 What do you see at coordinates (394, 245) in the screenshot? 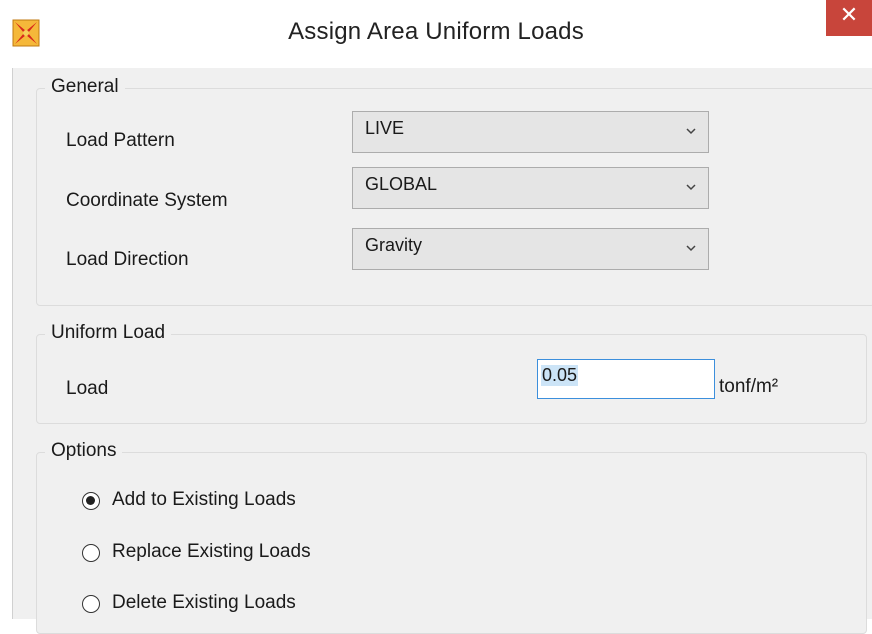
I see `load-direction-value: Gravity` at bounding box center [394, 245].